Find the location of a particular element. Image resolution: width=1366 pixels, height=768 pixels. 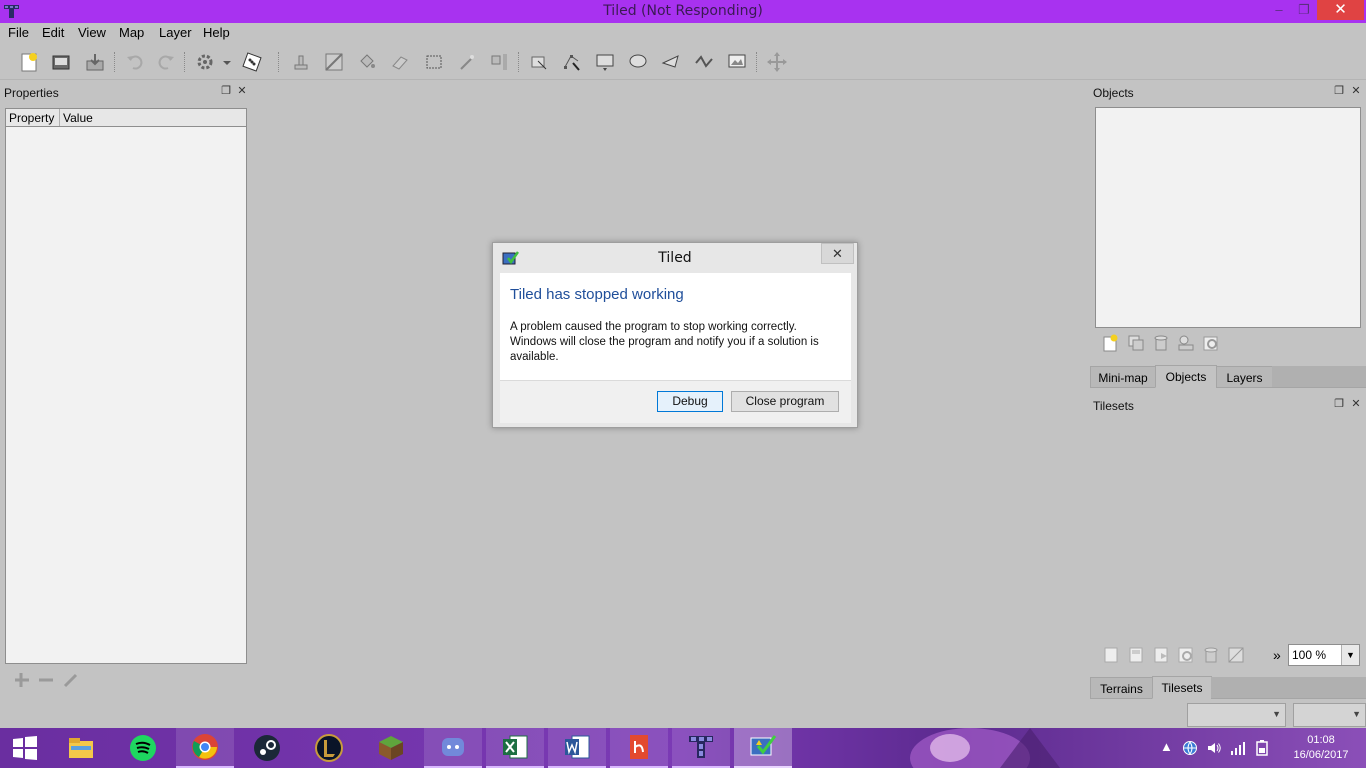

tab-bar-filler is located at coordinates (1319, 377).